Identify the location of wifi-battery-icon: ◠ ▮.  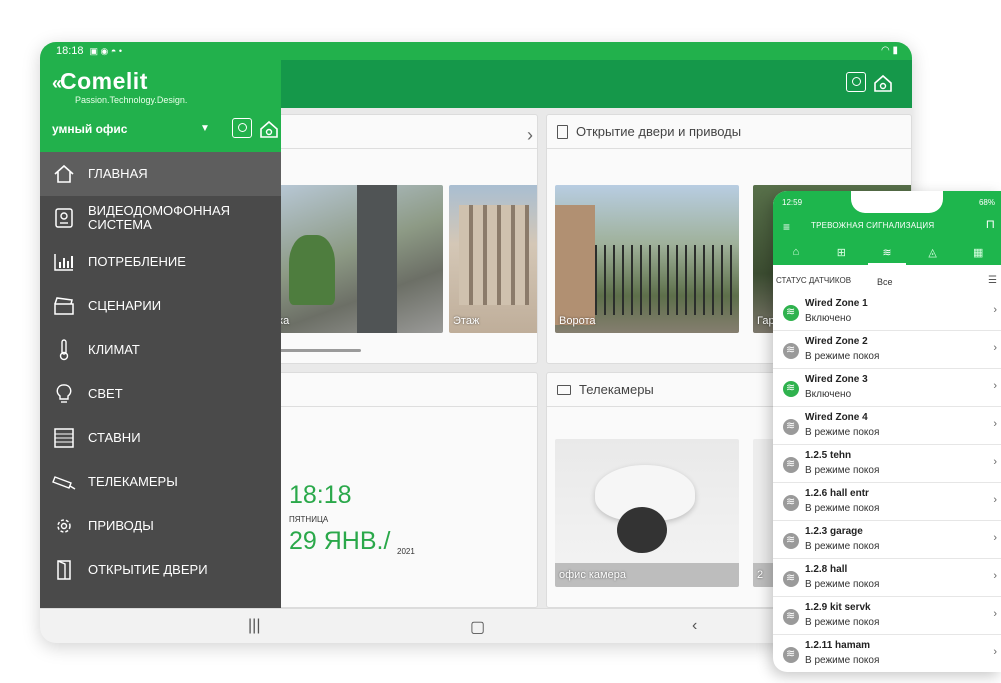
(889, 50).